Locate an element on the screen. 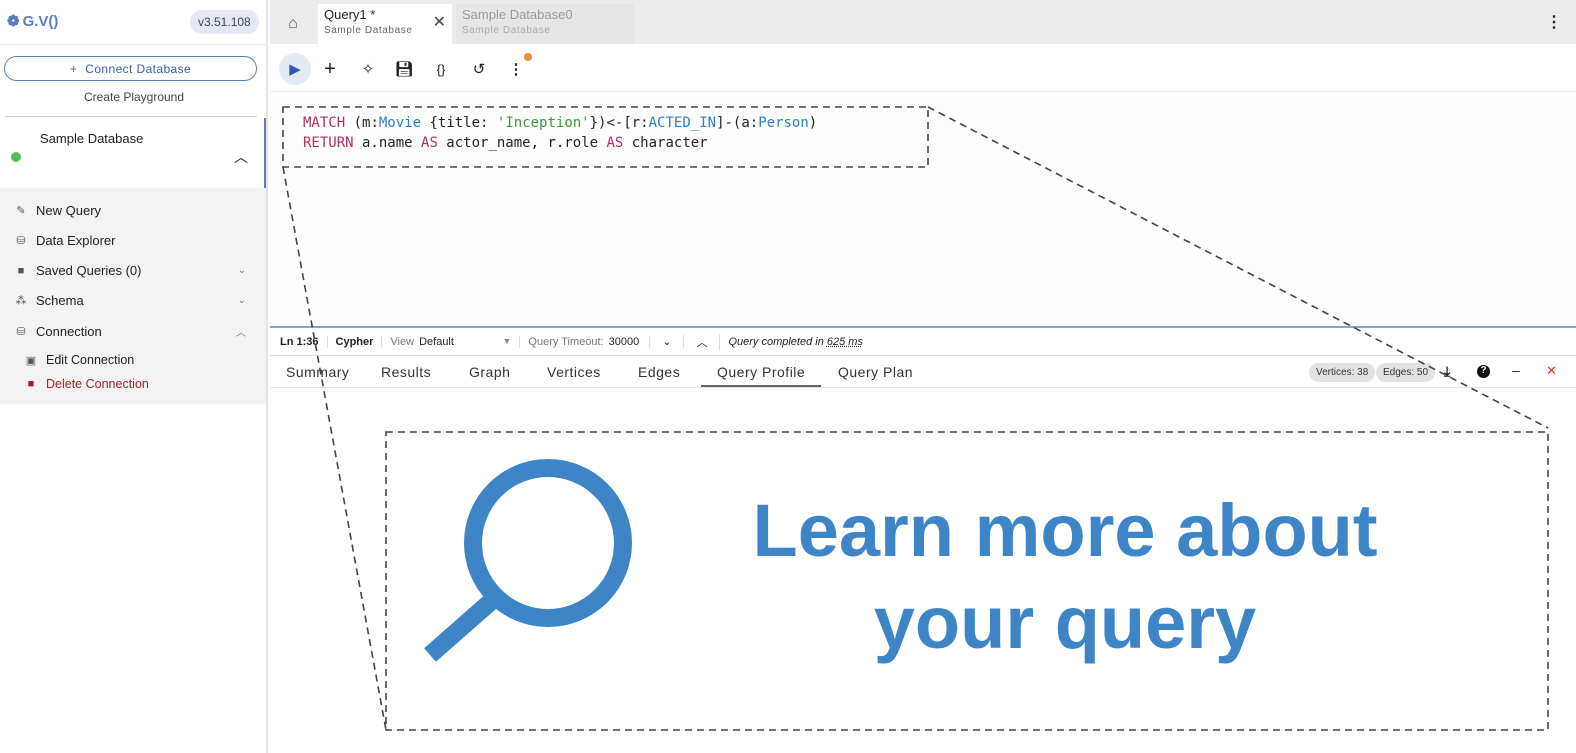 The image size is (1576, 753). home-button: ⌂ is located at coordinates (293, 24).